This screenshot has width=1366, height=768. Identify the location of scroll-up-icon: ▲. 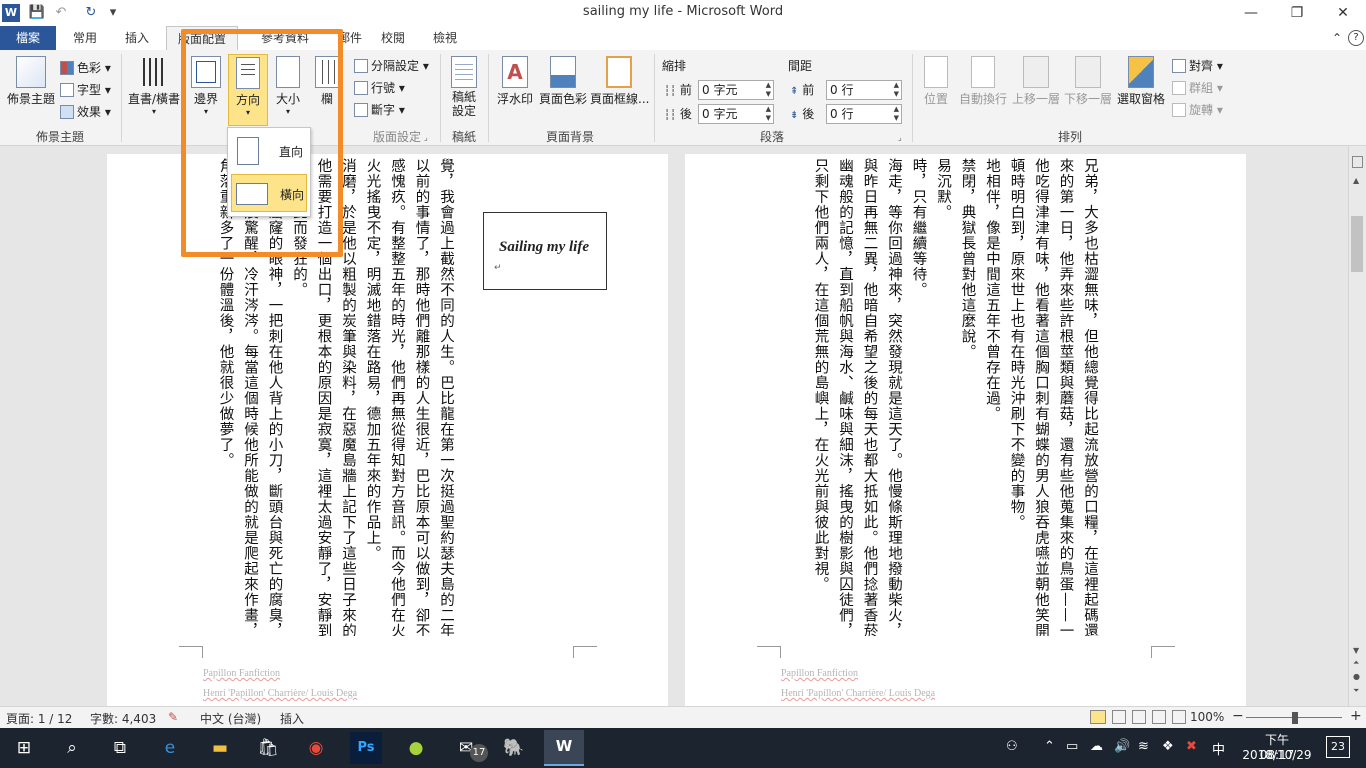
(1356, 180).